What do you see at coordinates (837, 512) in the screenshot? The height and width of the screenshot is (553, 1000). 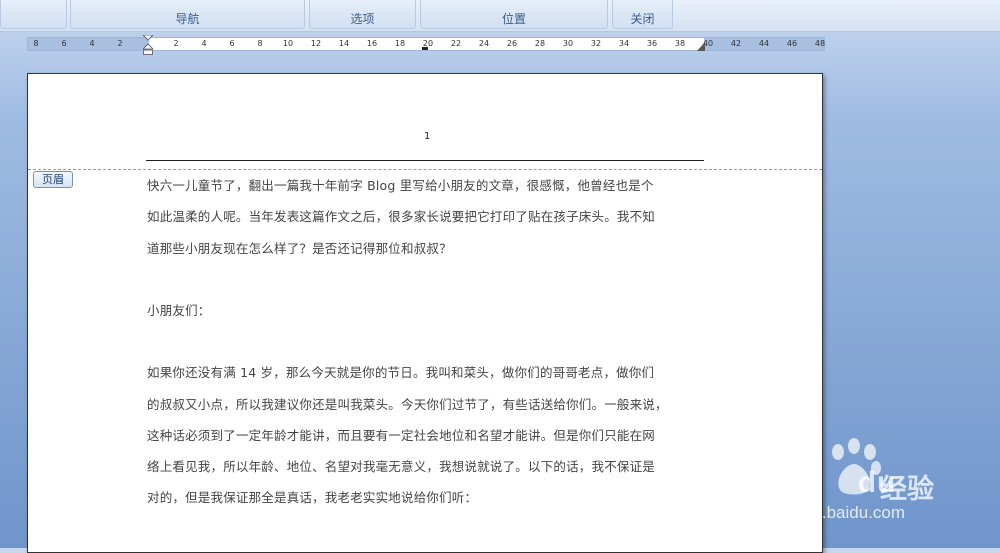 I see `watermark-url: jingyan.baidu.com` at bounding box center [837, 512].